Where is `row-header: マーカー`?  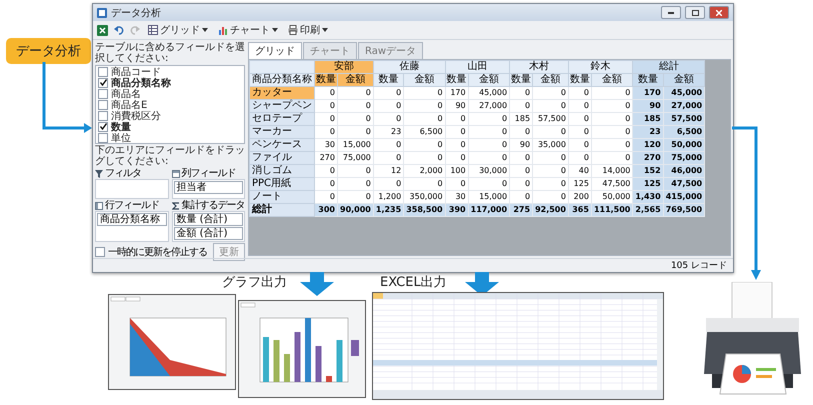
row-header: マーカー is located at coordinates (282, 132).